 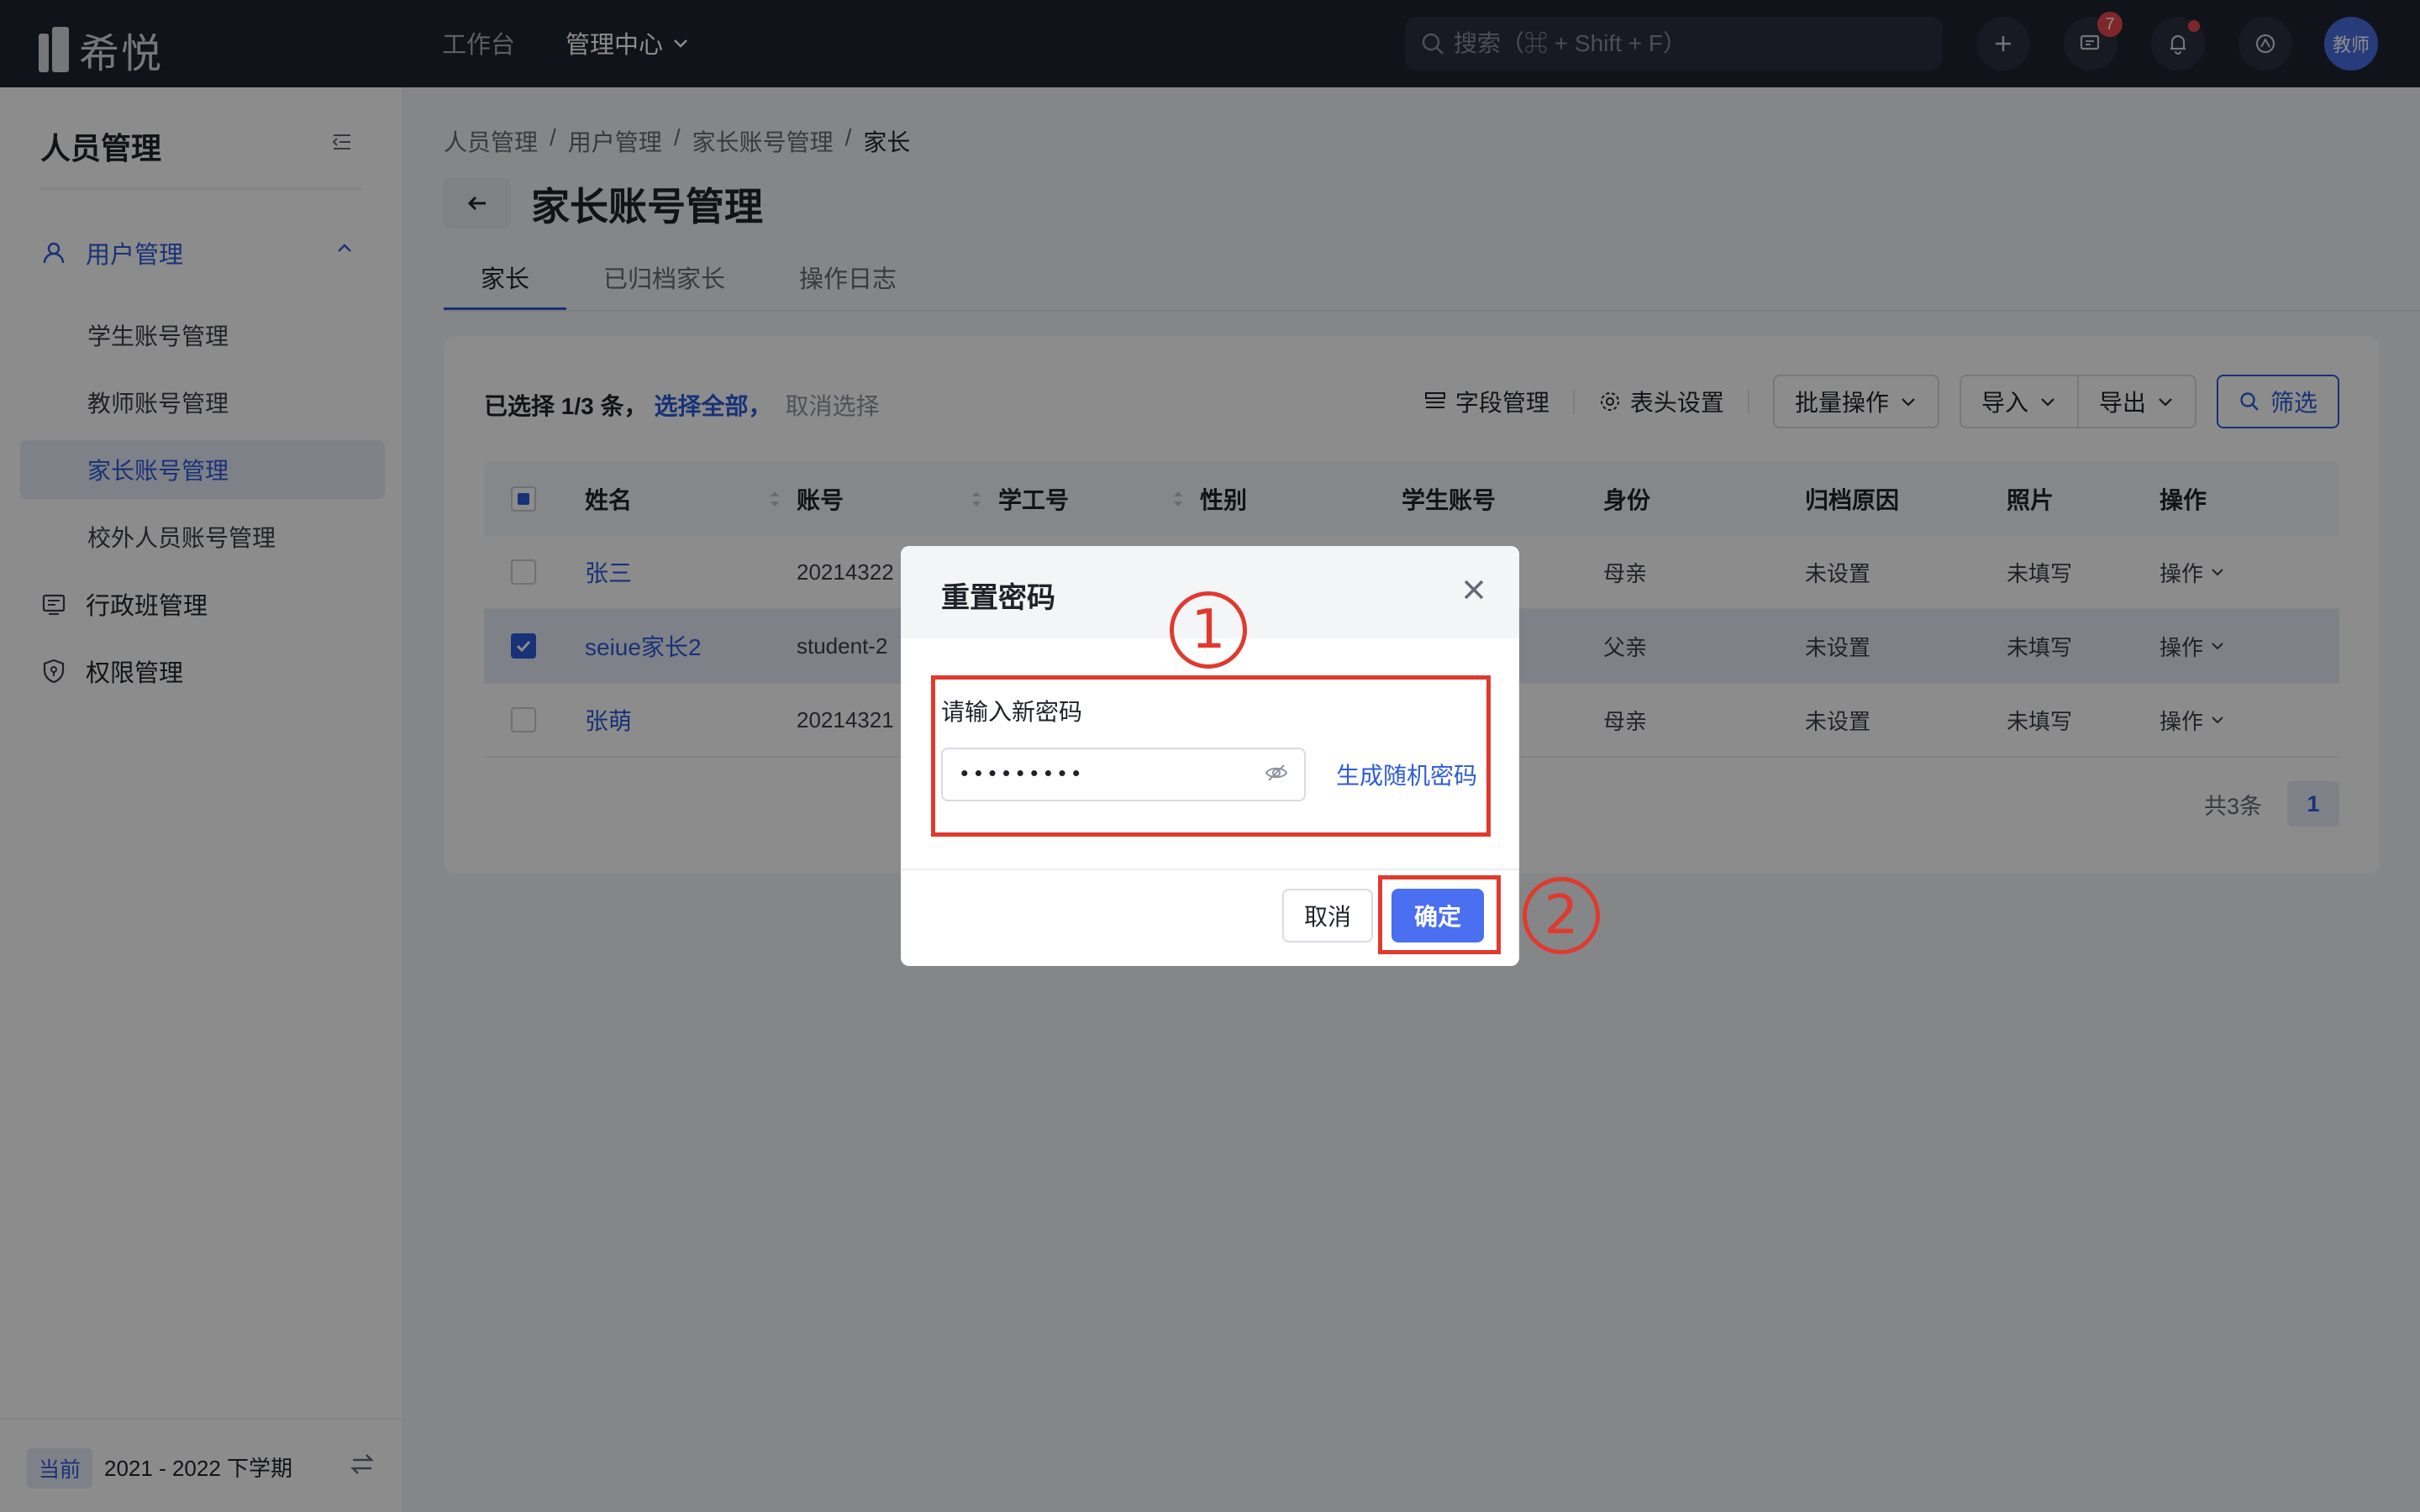 What do you see at coordinates (1208, 630) in the screenshot?
I see `annotation-step-1: 1` at bounding box center [1208, 630].